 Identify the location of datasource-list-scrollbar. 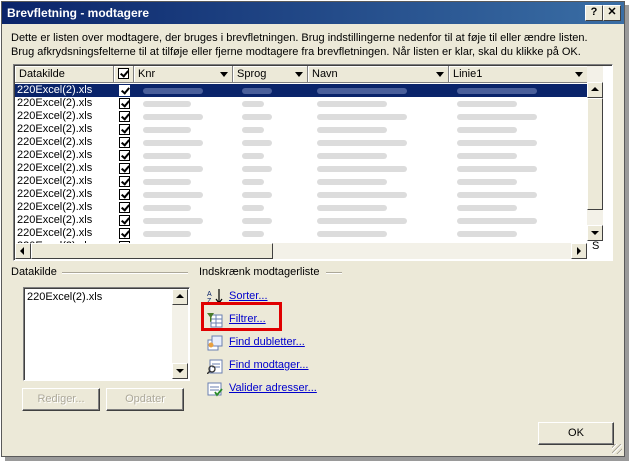
(180, 334).